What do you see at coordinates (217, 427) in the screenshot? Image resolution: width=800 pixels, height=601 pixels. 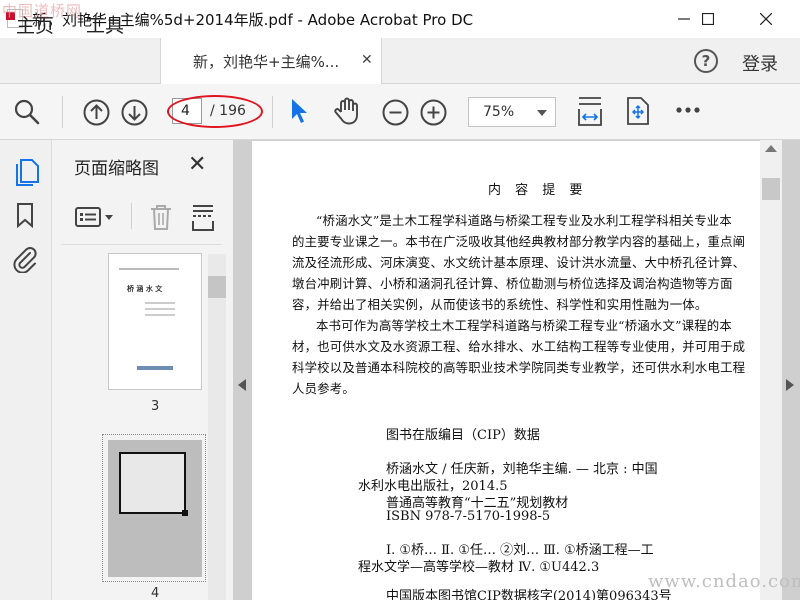 I see `panel-scrollbar` at bounding box center [217, 427].